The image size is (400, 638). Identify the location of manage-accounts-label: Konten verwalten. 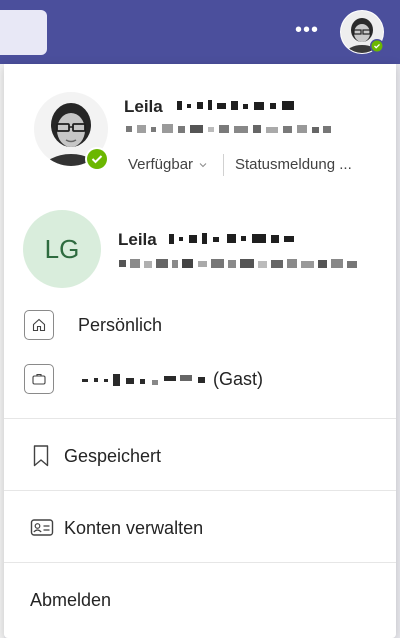
(134, 528).